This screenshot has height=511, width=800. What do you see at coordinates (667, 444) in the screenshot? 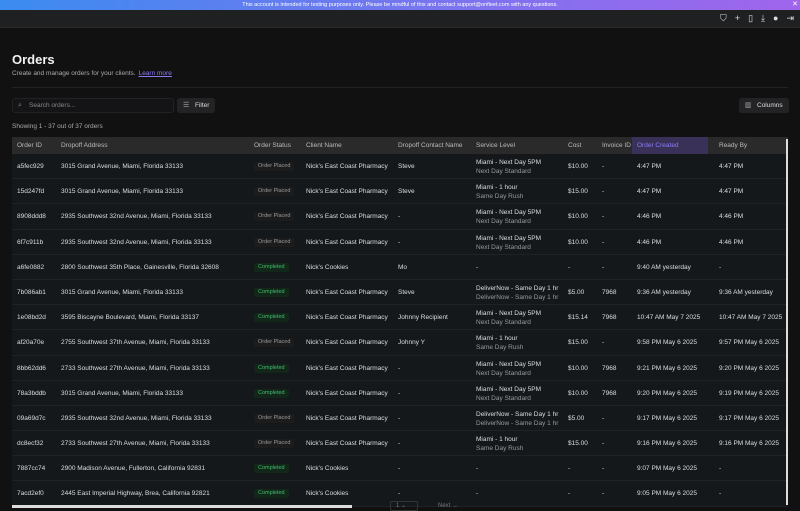
I see `order-created: 9:16 PM May 6 2025` at bounding box center [667, 444].